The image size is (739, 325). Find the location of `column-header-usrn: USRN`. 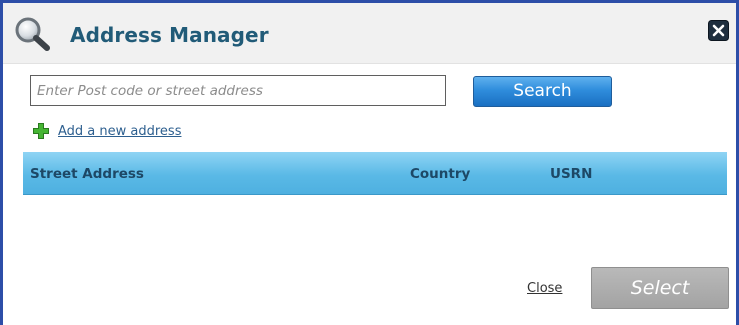

column-header-usrn: USRN is located at coordinates (571, 174).